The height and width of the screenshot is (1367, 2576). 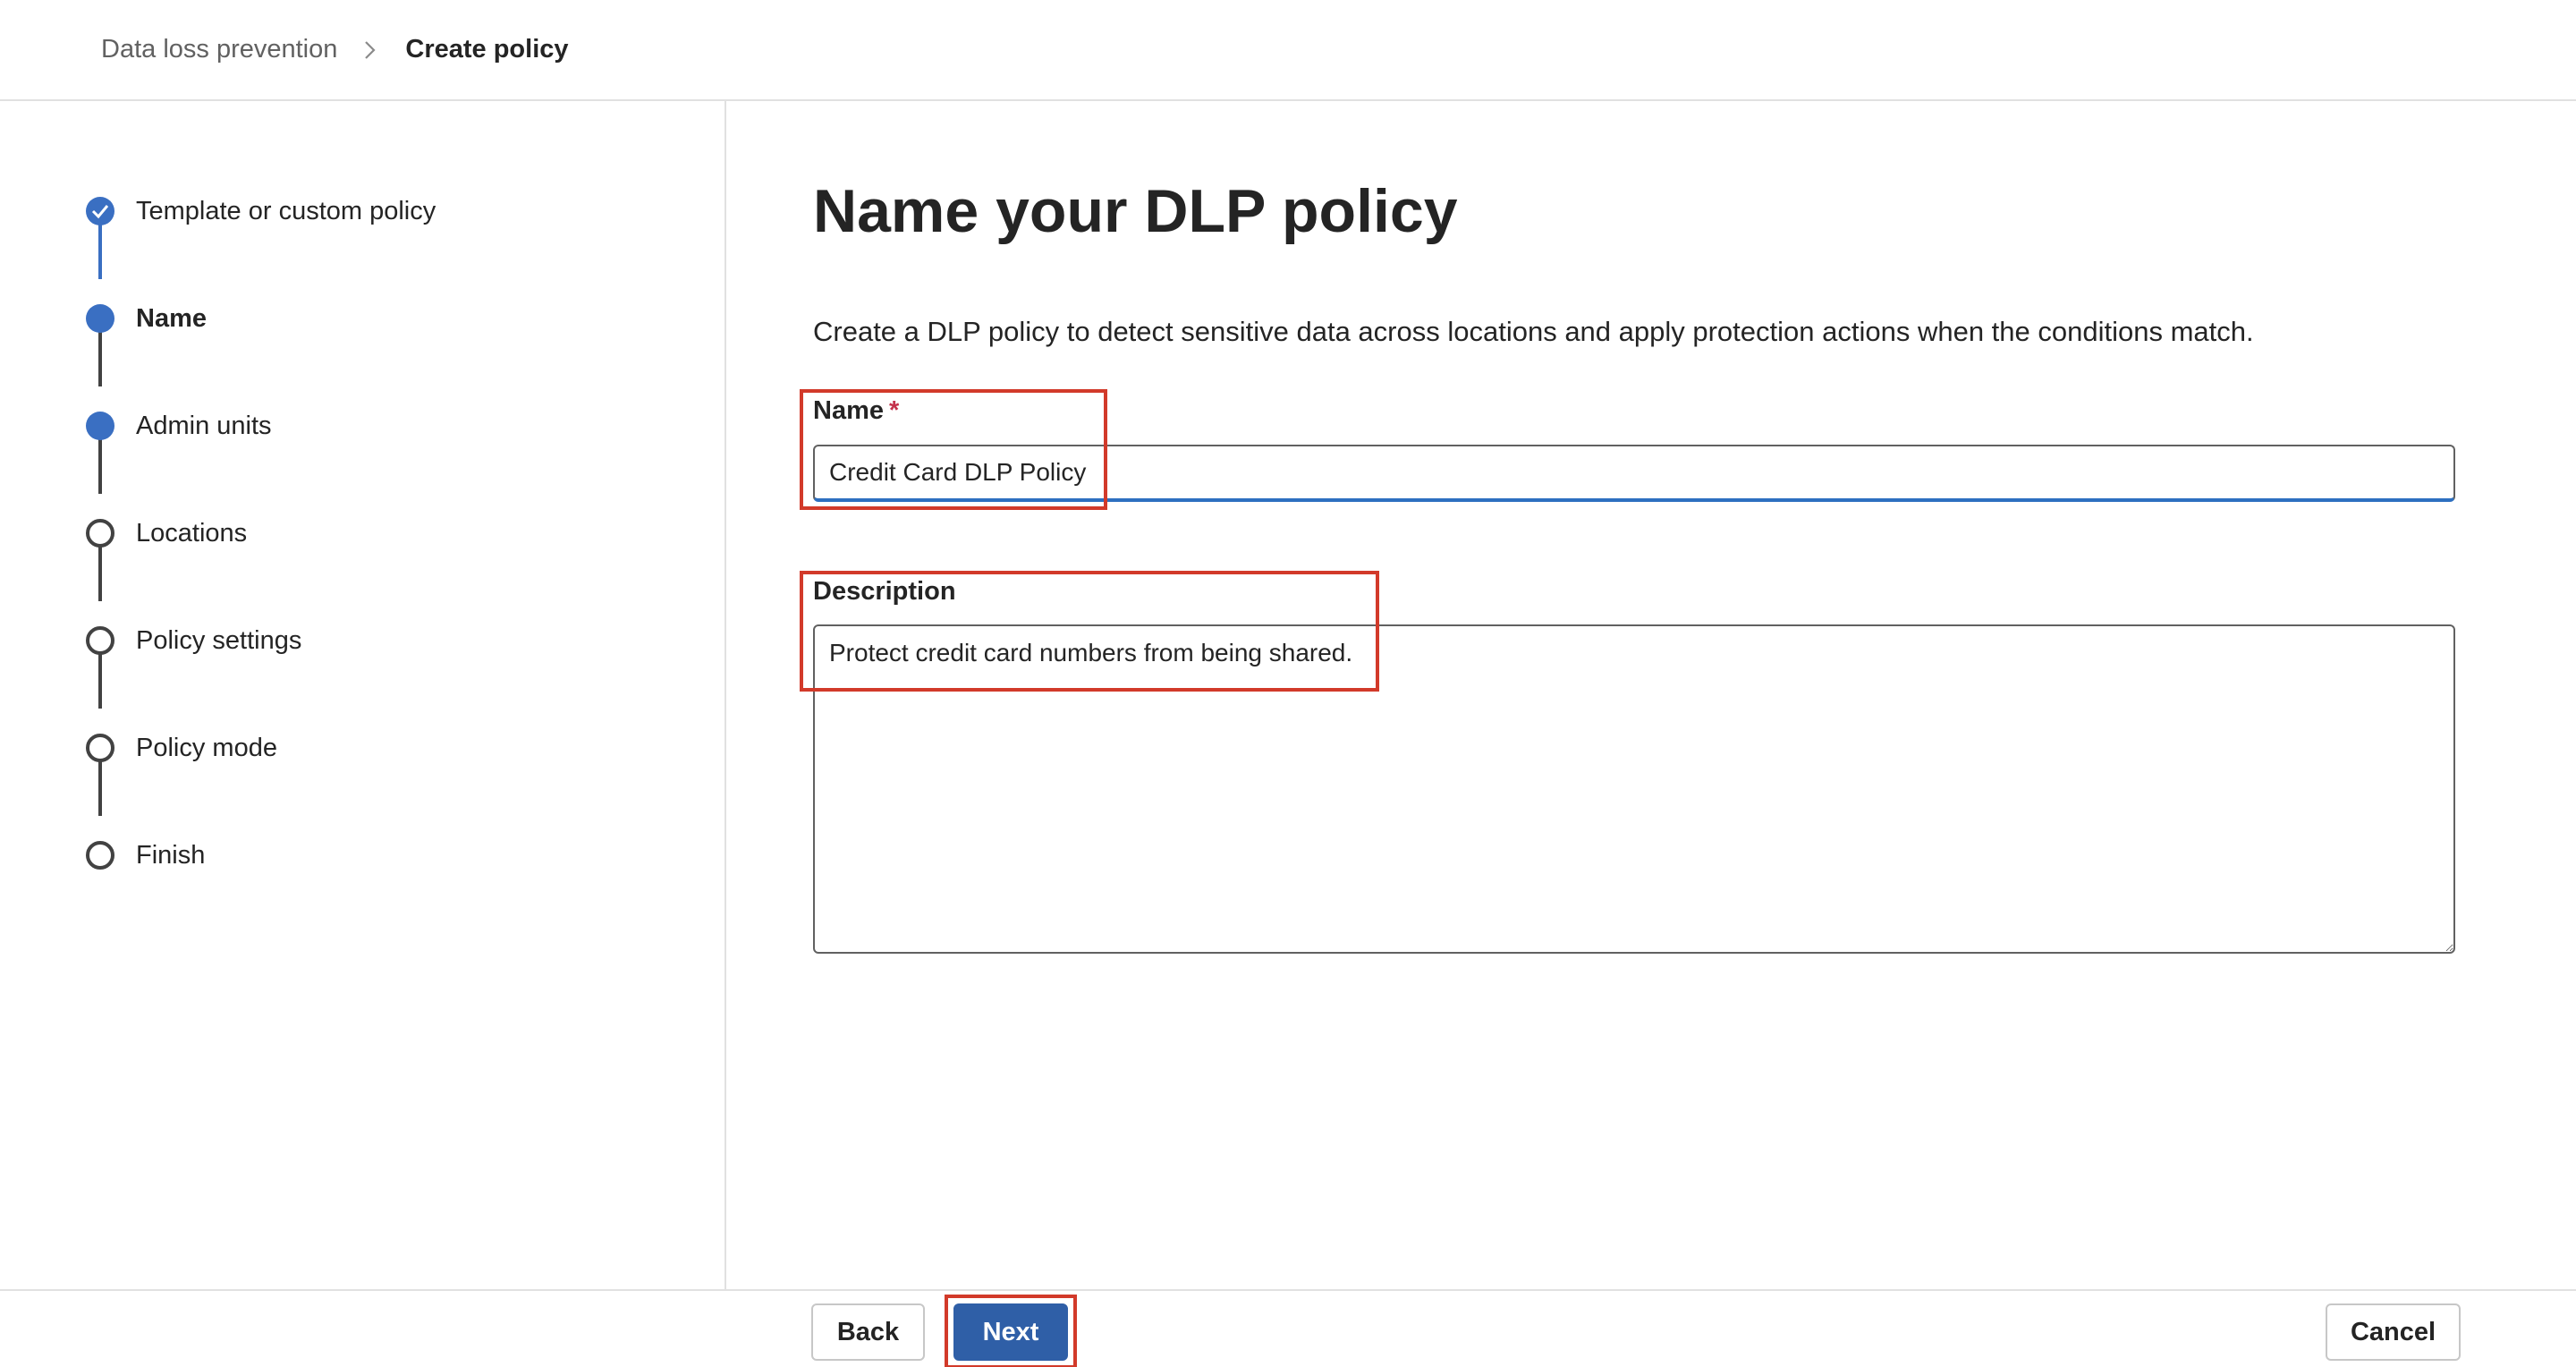 I want to click on chevron-right-icon, so click(x=371, y=49).